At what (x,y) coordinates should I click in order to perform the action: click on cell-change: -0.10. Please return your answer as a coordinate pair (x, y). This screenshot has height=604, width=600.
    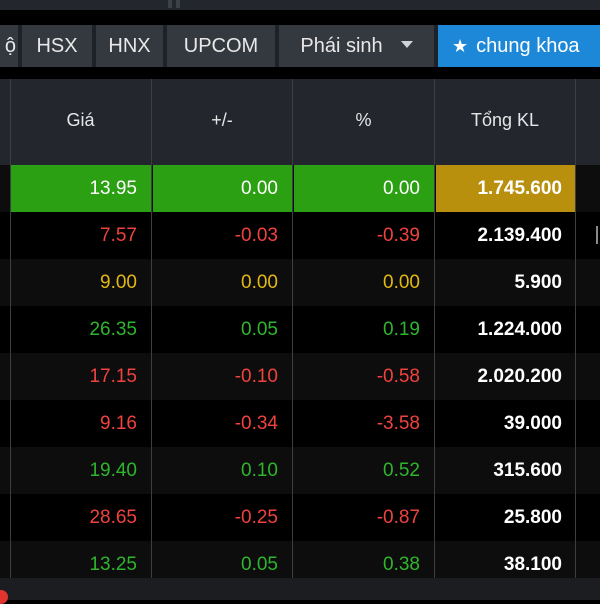
    Looking at the image, I should click on (256, 376).